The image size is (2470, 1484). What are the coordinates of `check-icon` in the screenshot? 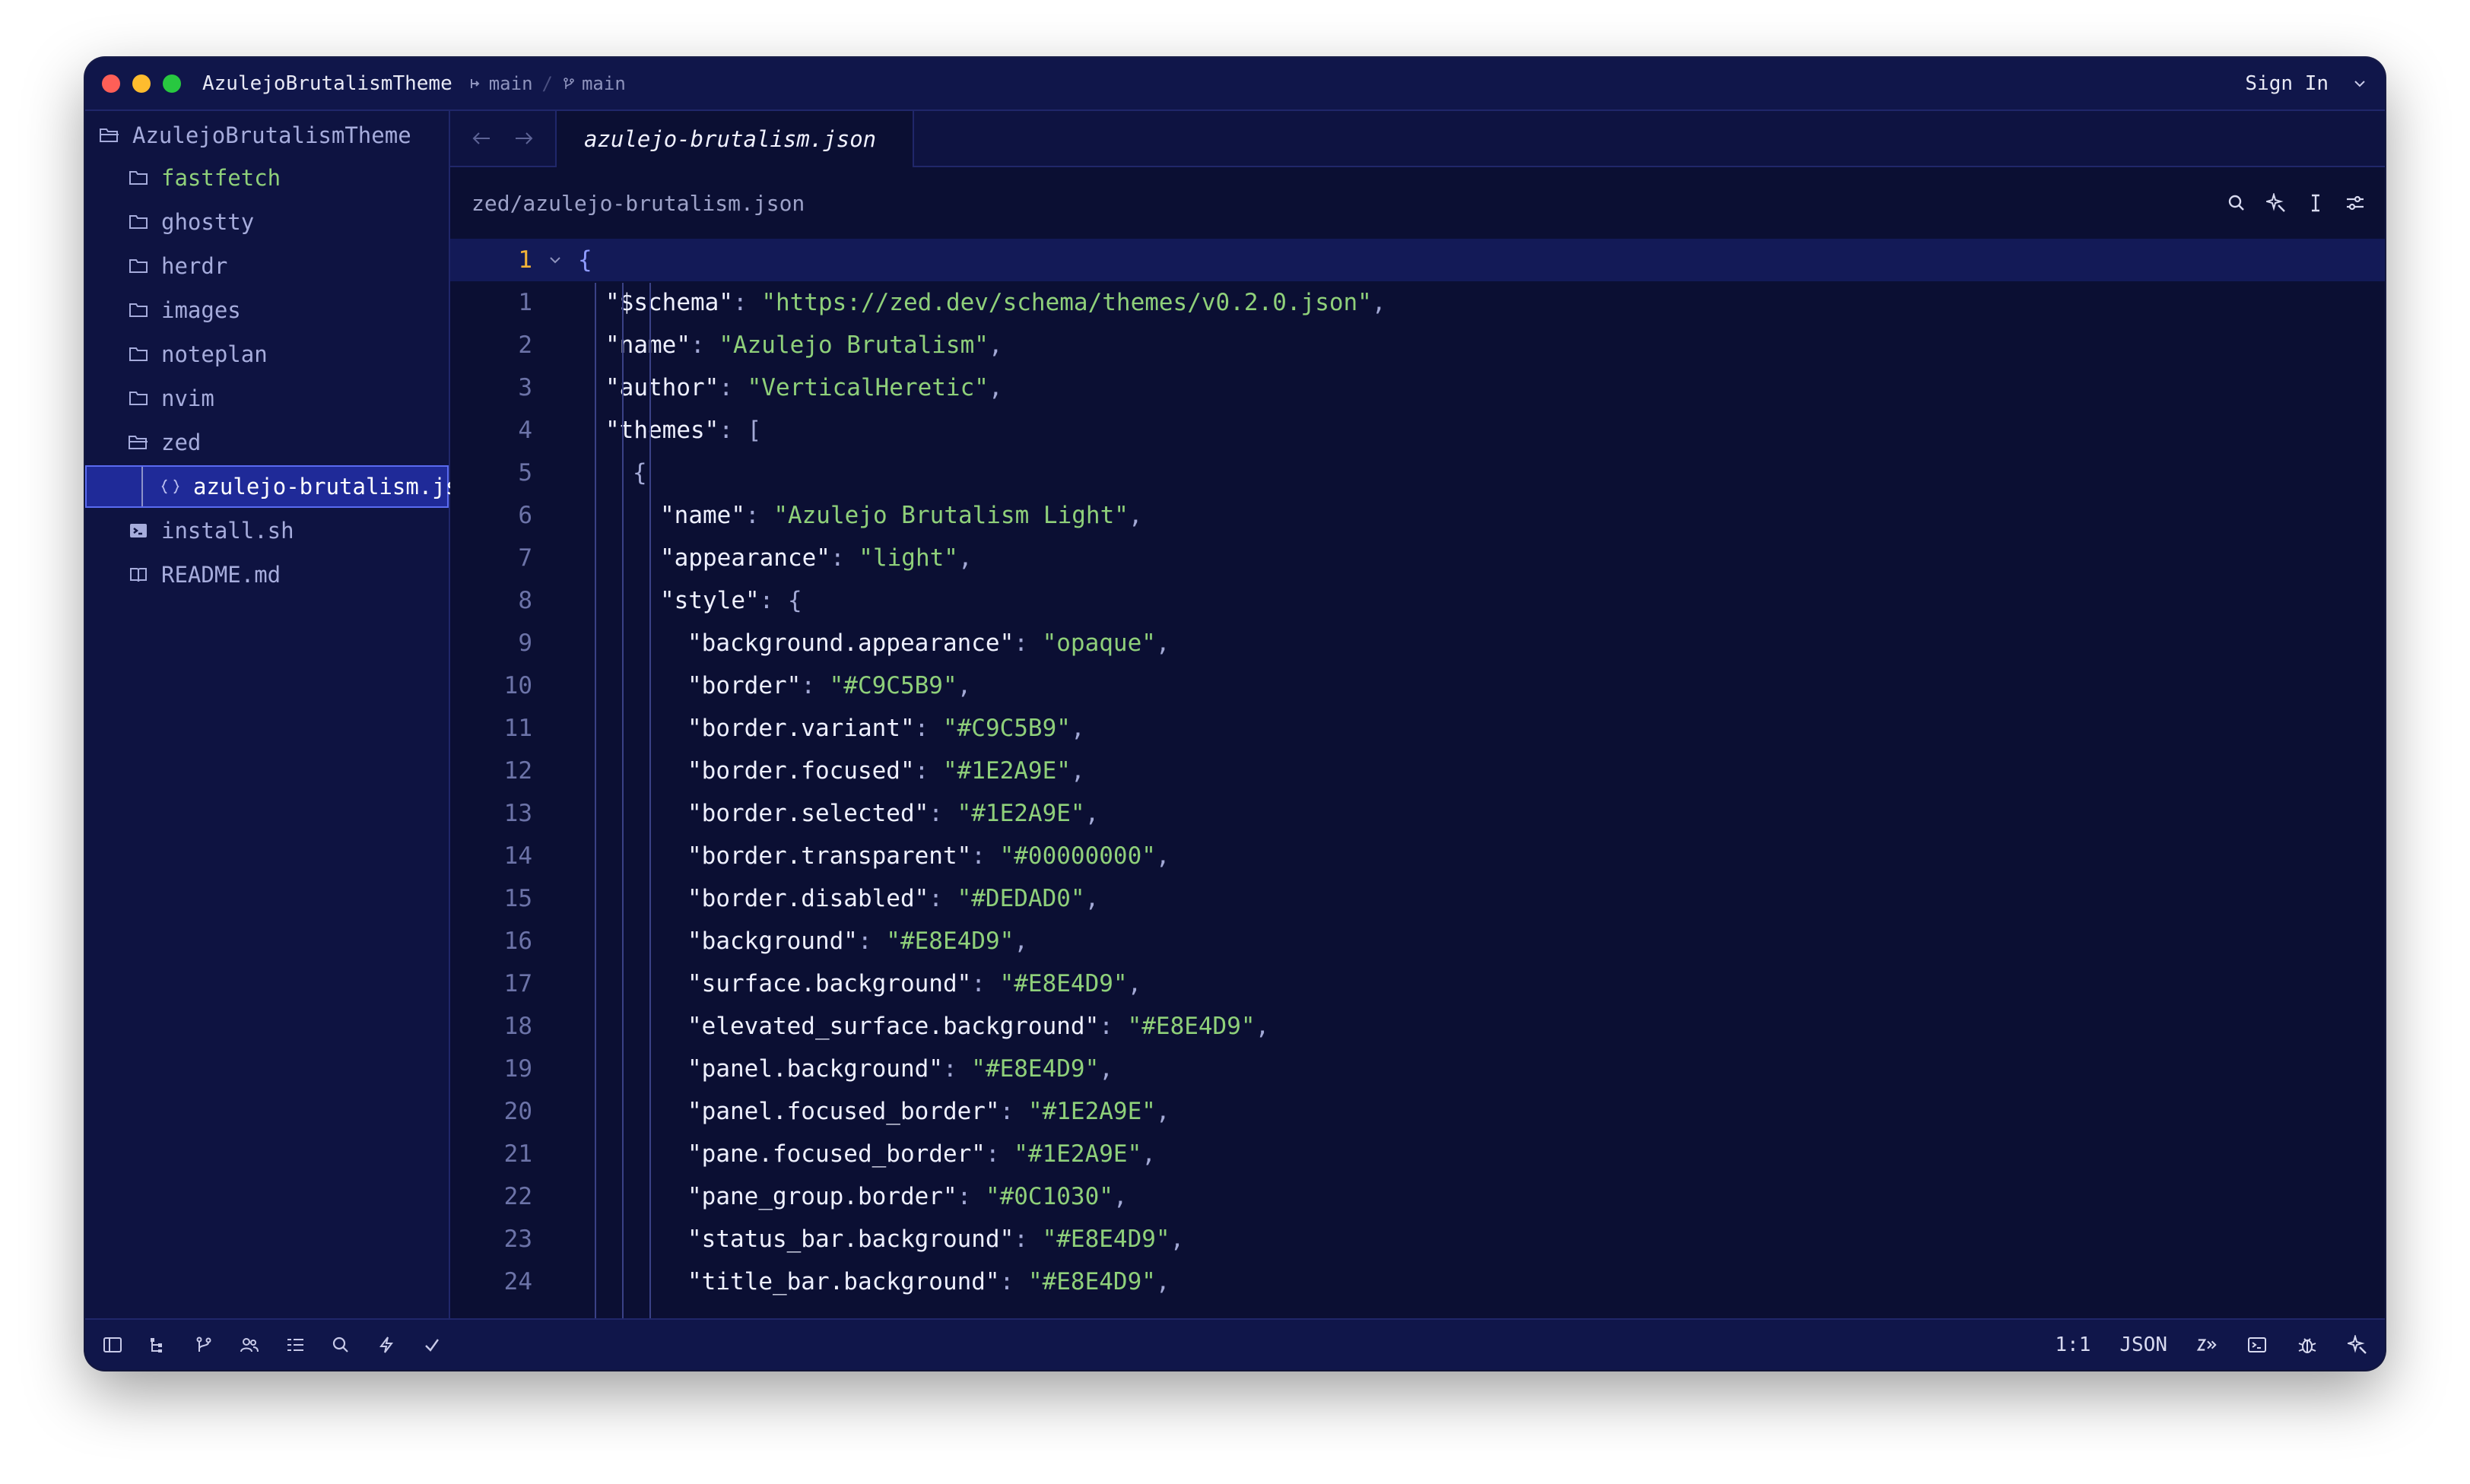 It's located at (432, 1345).